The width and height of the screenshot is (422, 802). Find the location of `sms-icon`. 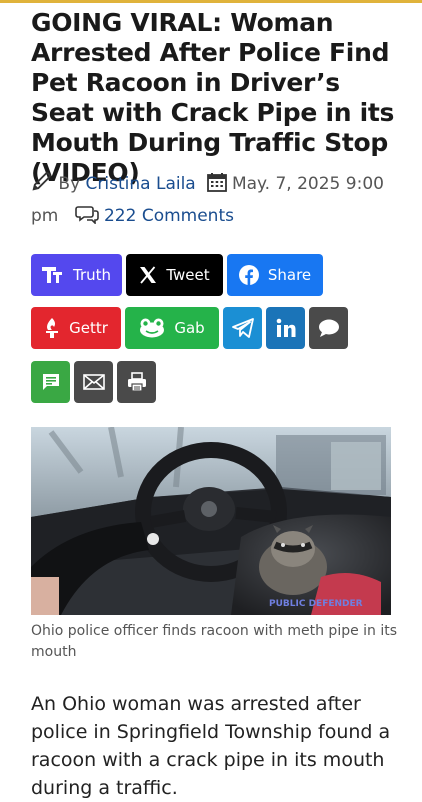

sms-icon is located at coordinates (51, 382).